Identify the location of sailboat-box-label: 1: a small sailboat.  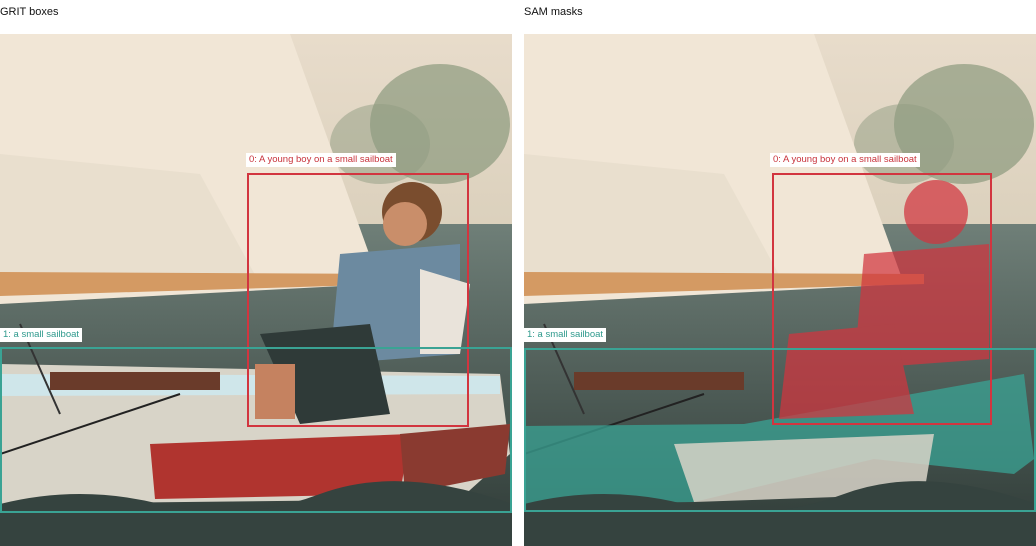
(41, 335).